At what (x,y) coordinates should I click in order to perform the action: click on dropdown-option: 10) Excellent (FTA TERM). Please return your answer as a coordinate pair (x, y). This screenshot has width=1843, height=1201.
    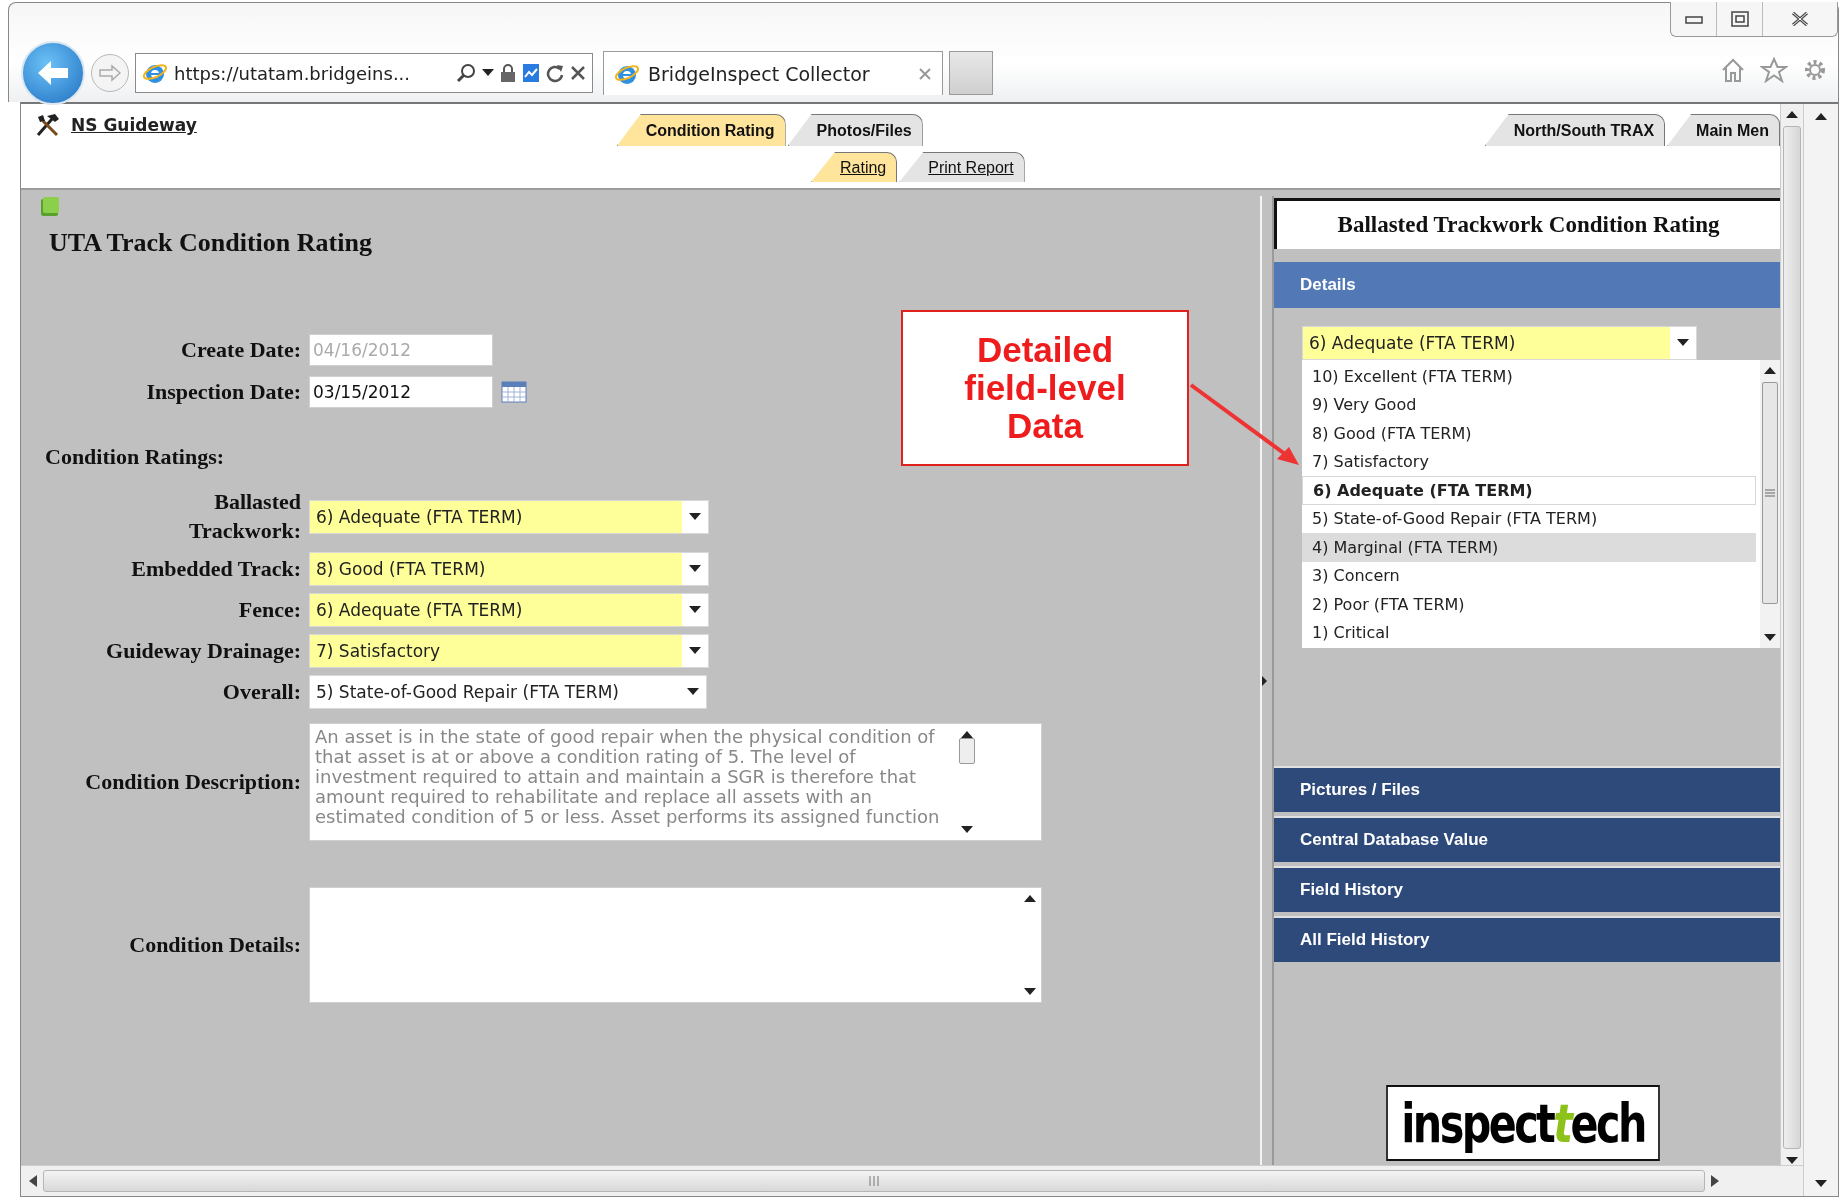
    Looking at the image, I should click on (1529, 376).